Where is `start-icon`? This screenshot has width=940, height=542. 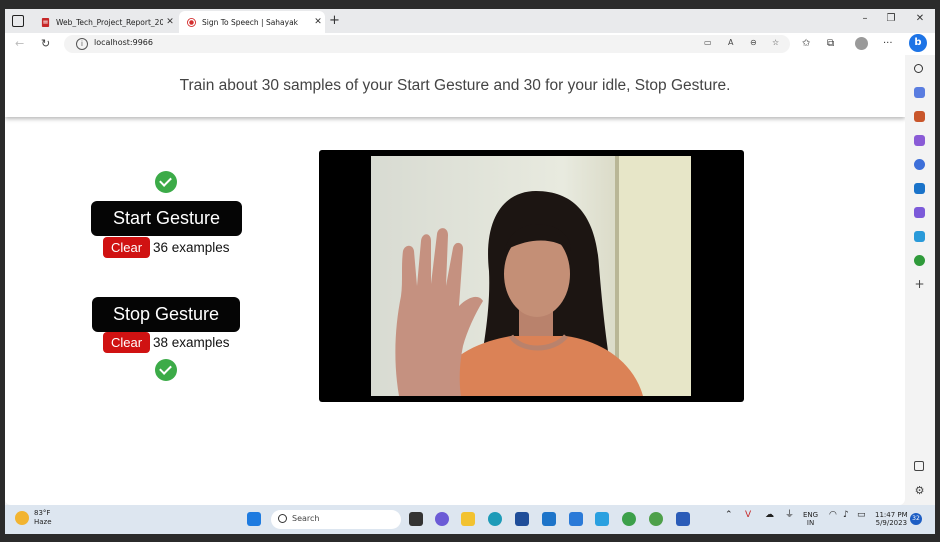
start-icon is located at coordinates (254, 519).